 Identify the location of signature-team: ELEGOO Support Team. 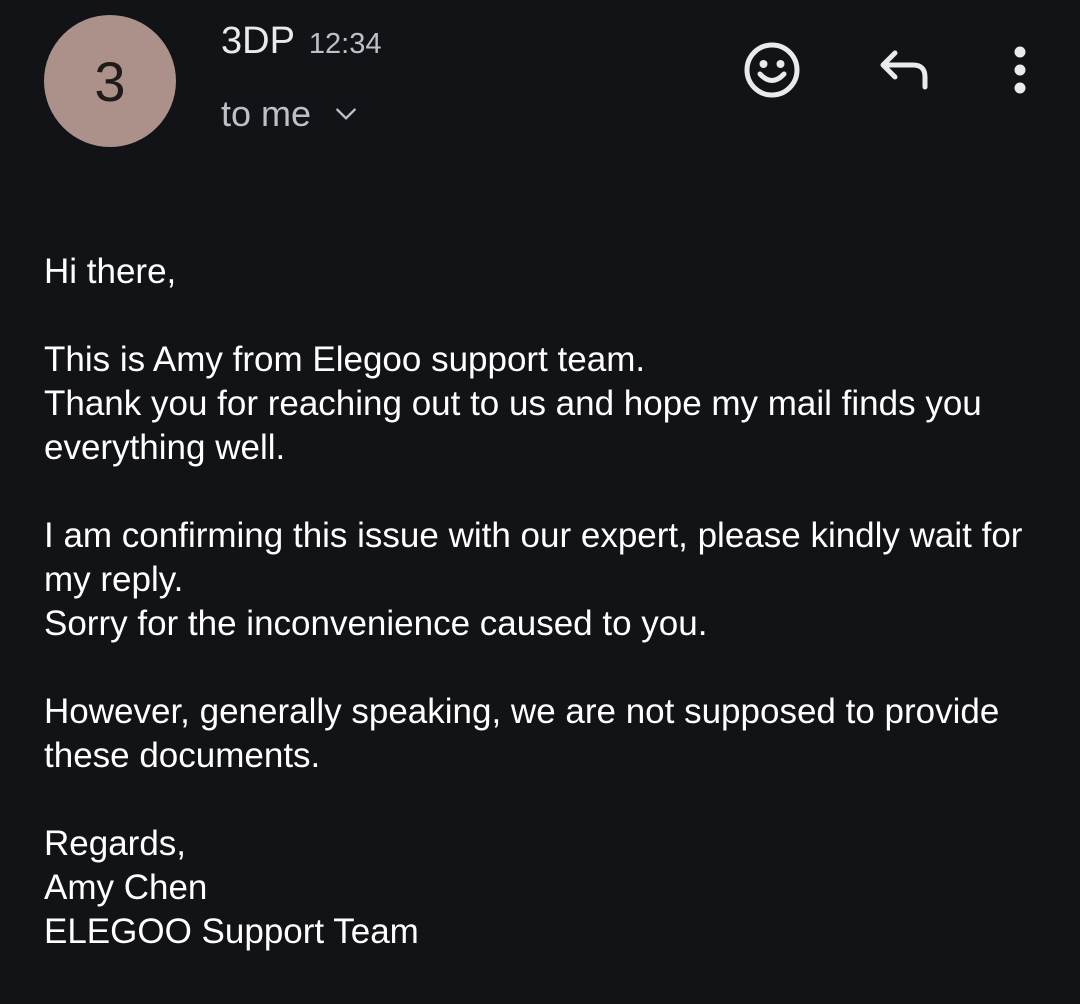
(231, 931).